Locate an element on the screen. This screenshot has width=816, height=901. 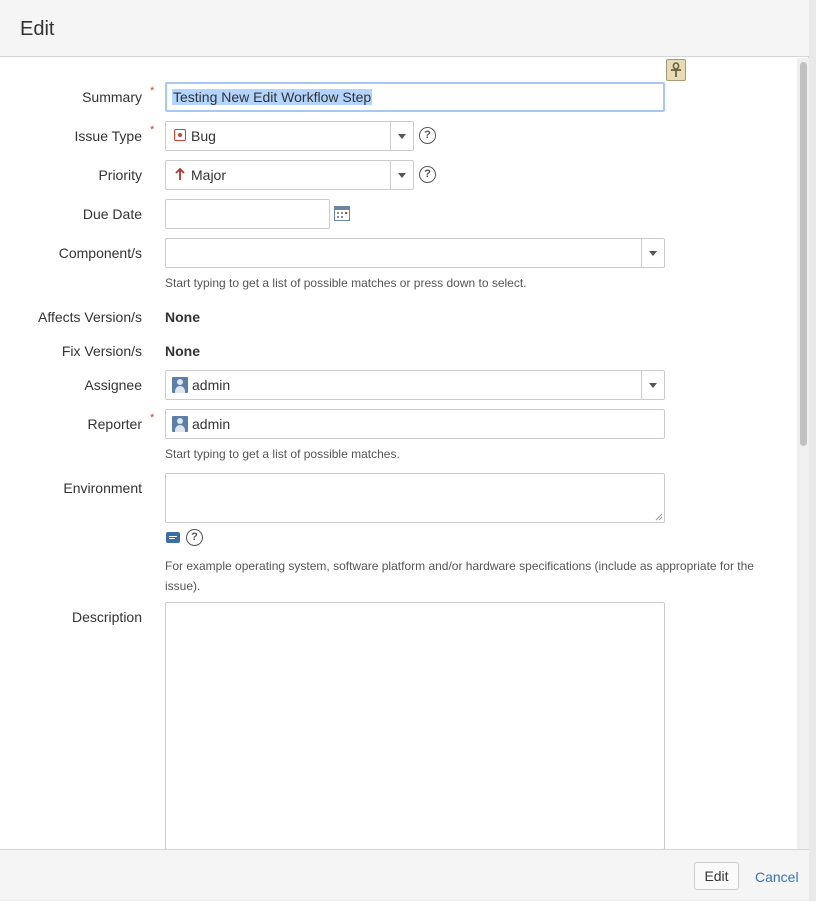
fix-version-value: None is located at coordinates (182, 351).